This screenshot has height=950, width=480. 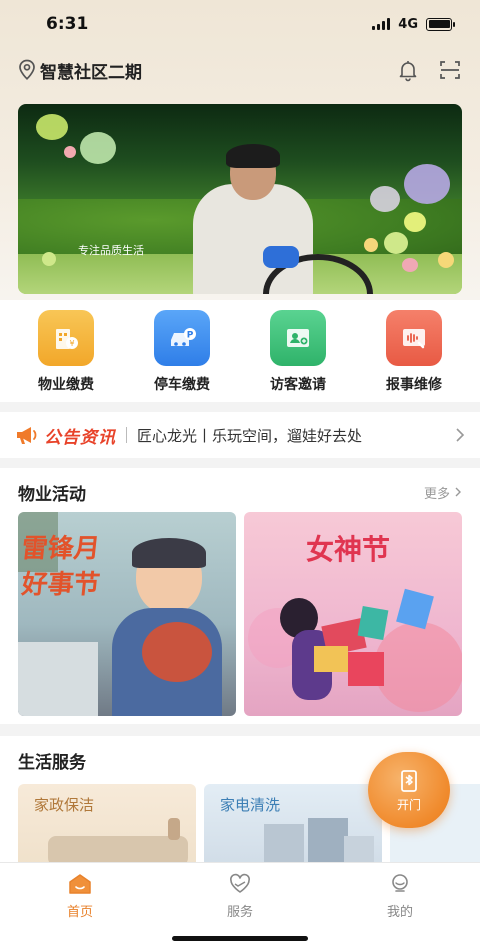 I want to click on quick-action-property-fee: ¥ 物业缴费, so click(x=66, y=356).